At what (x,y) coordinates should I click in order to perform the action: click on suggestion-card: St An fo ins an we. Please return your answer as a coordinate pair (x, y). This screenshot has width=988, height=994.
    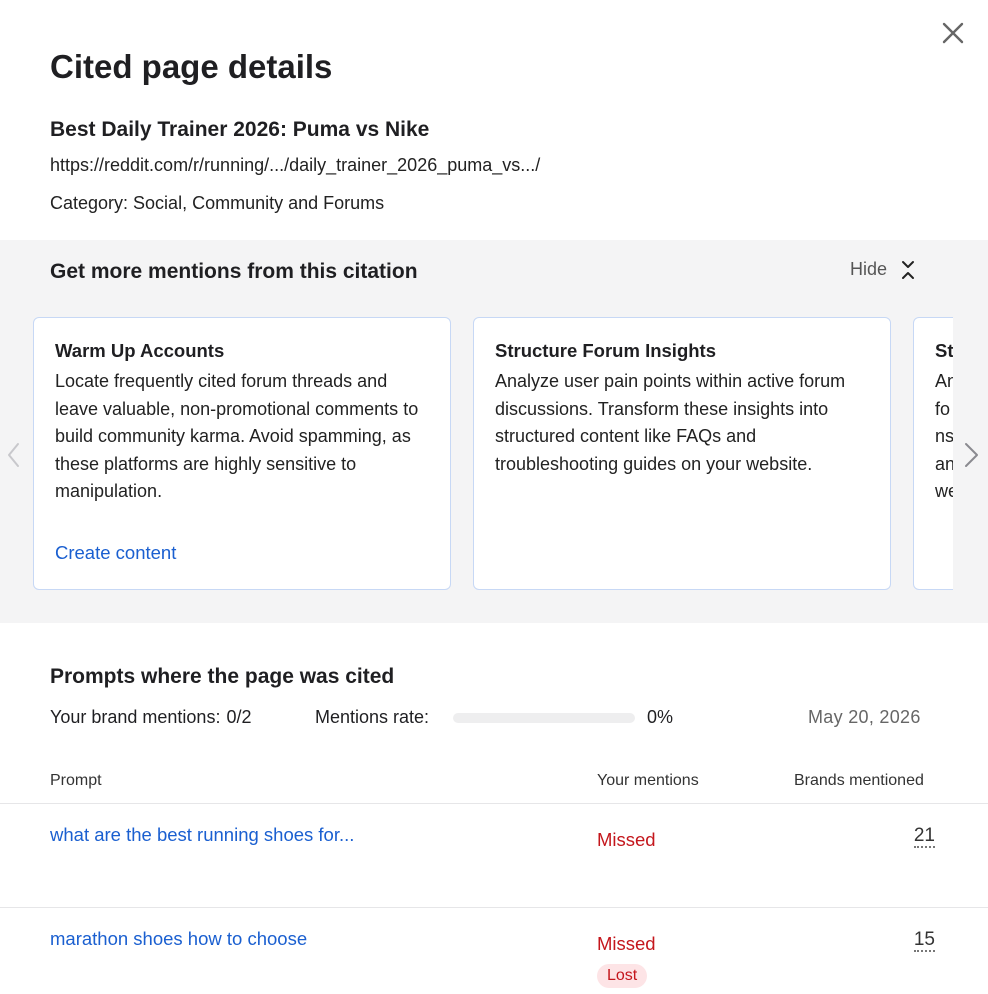
    Looking at the image, I should click on (933, 453).